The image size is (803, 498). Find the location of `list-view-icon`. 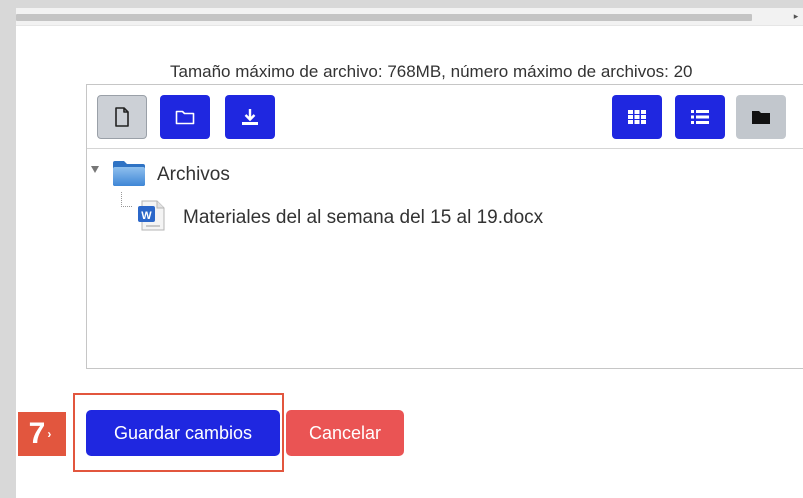

list-view-icon is located at coordinates (700, 117).